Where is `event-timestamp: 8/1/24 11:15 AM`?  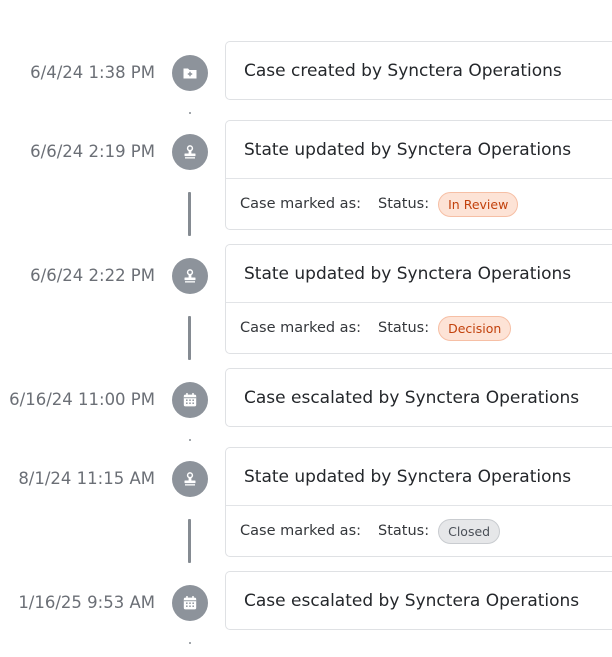 event-timestamp: 8/1/24 11:15 AM is located at coordinates (86, 478).